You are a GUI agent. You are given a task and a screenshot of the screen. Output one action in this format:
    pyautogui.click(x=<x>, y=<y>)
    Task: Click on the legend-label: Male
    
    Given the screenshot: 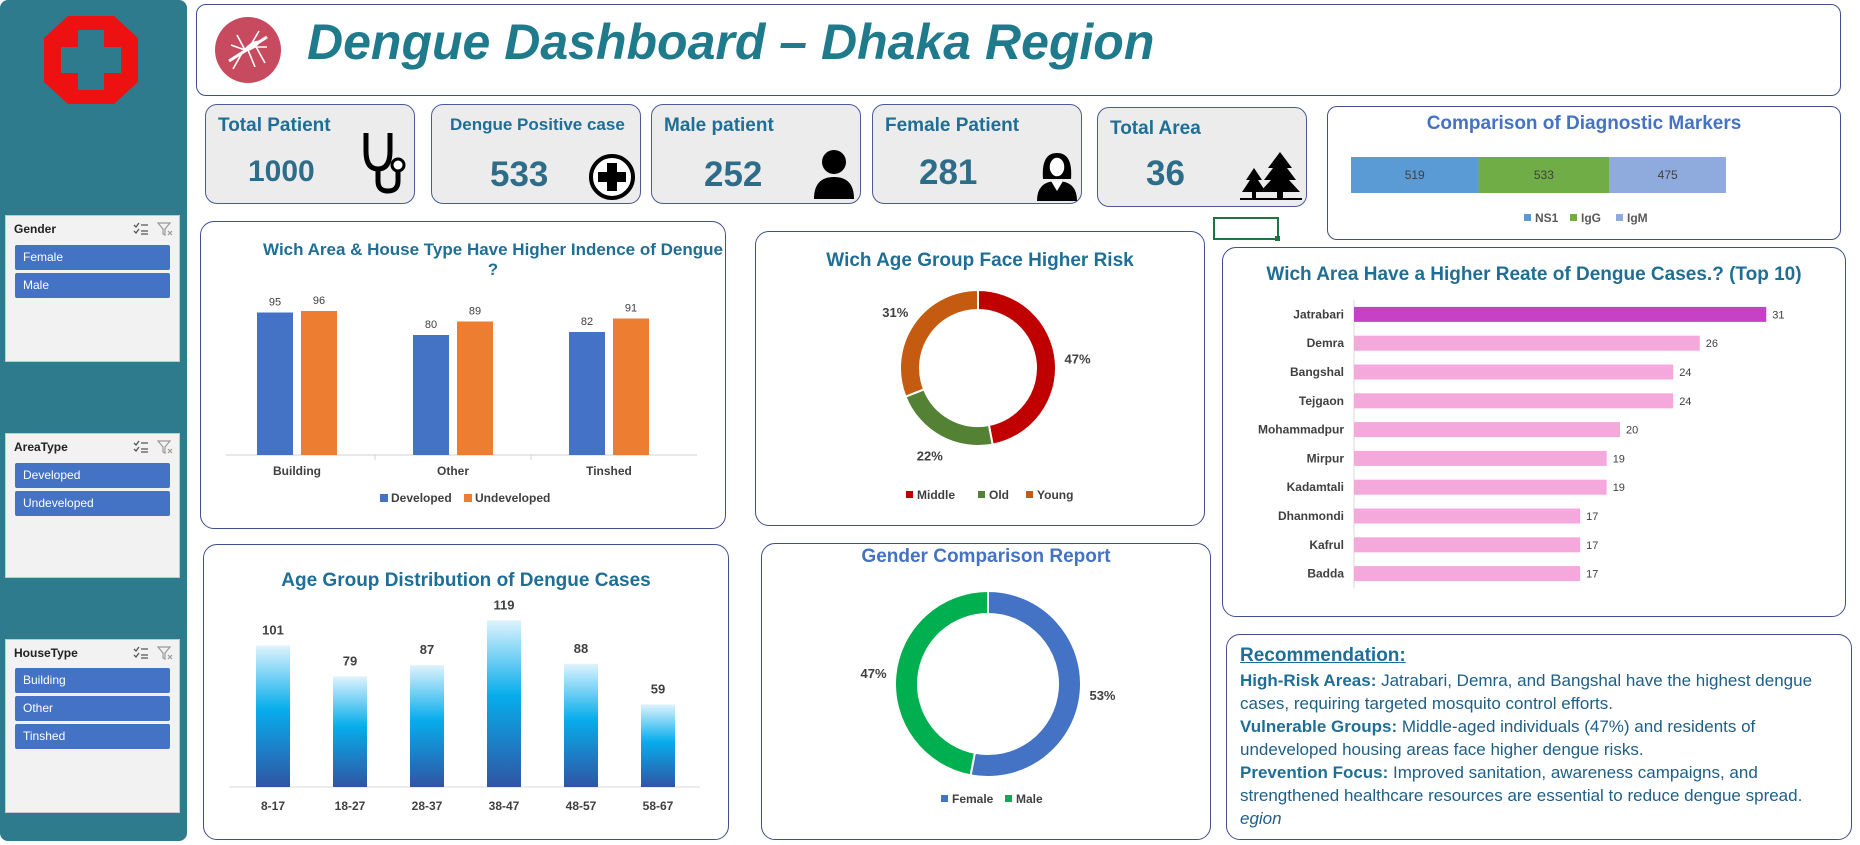 What is the action you would take?
    pyautogui.click(x=1029, y=799)
    